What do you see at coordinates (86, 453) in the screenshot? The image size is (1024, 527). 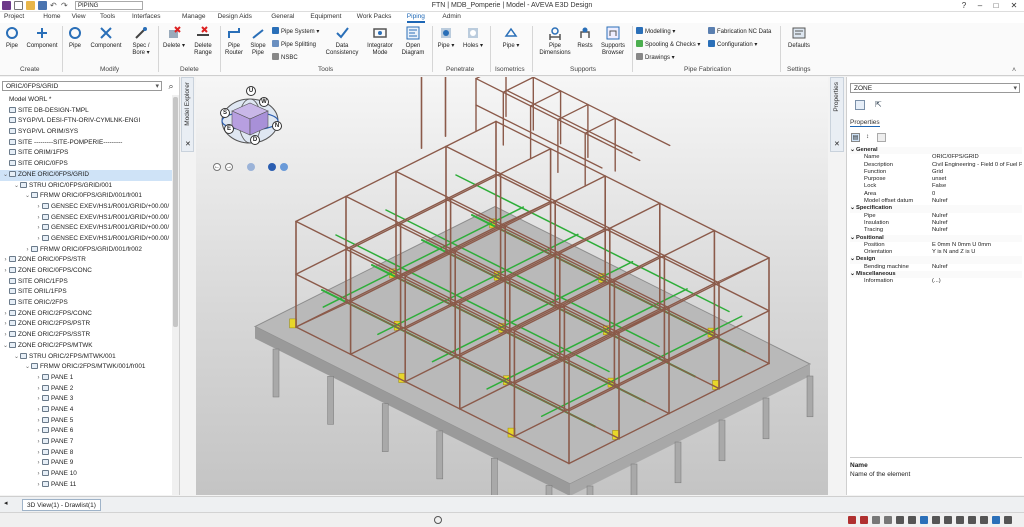 I see `tree-node: › PANE 8` at bounding box center [86, 453].